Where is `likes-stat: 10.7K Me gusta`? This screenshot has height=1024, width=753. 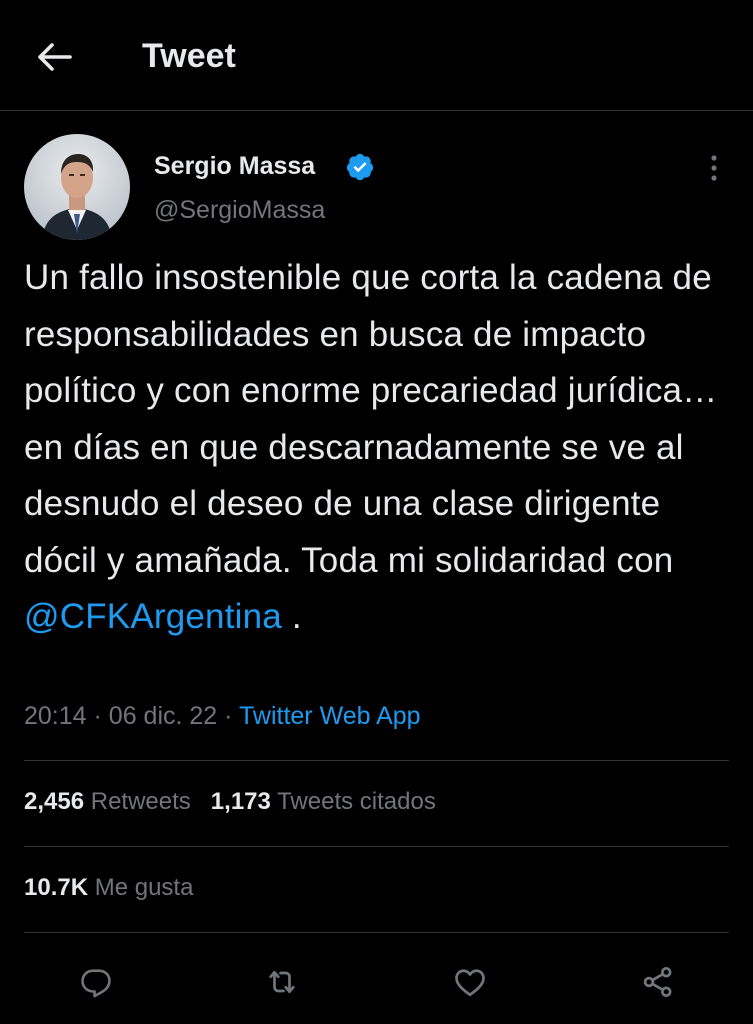 likes-stat: 10.7K Me gusta is located at coordinates (108, 887).